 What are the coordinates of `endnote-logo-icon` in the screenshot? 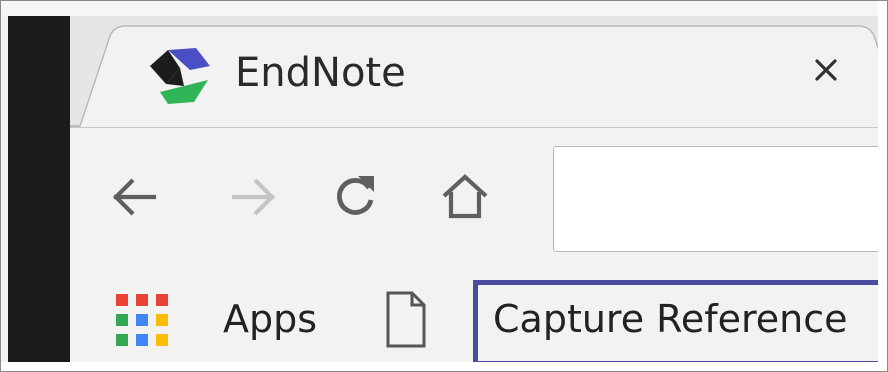 It's located at (180, 76).